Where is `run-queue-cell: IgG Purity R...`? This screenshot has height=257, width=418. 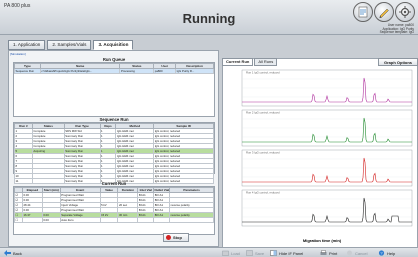 run-queue-cell: IgG Purity R... is located at coordinates (194, 71).